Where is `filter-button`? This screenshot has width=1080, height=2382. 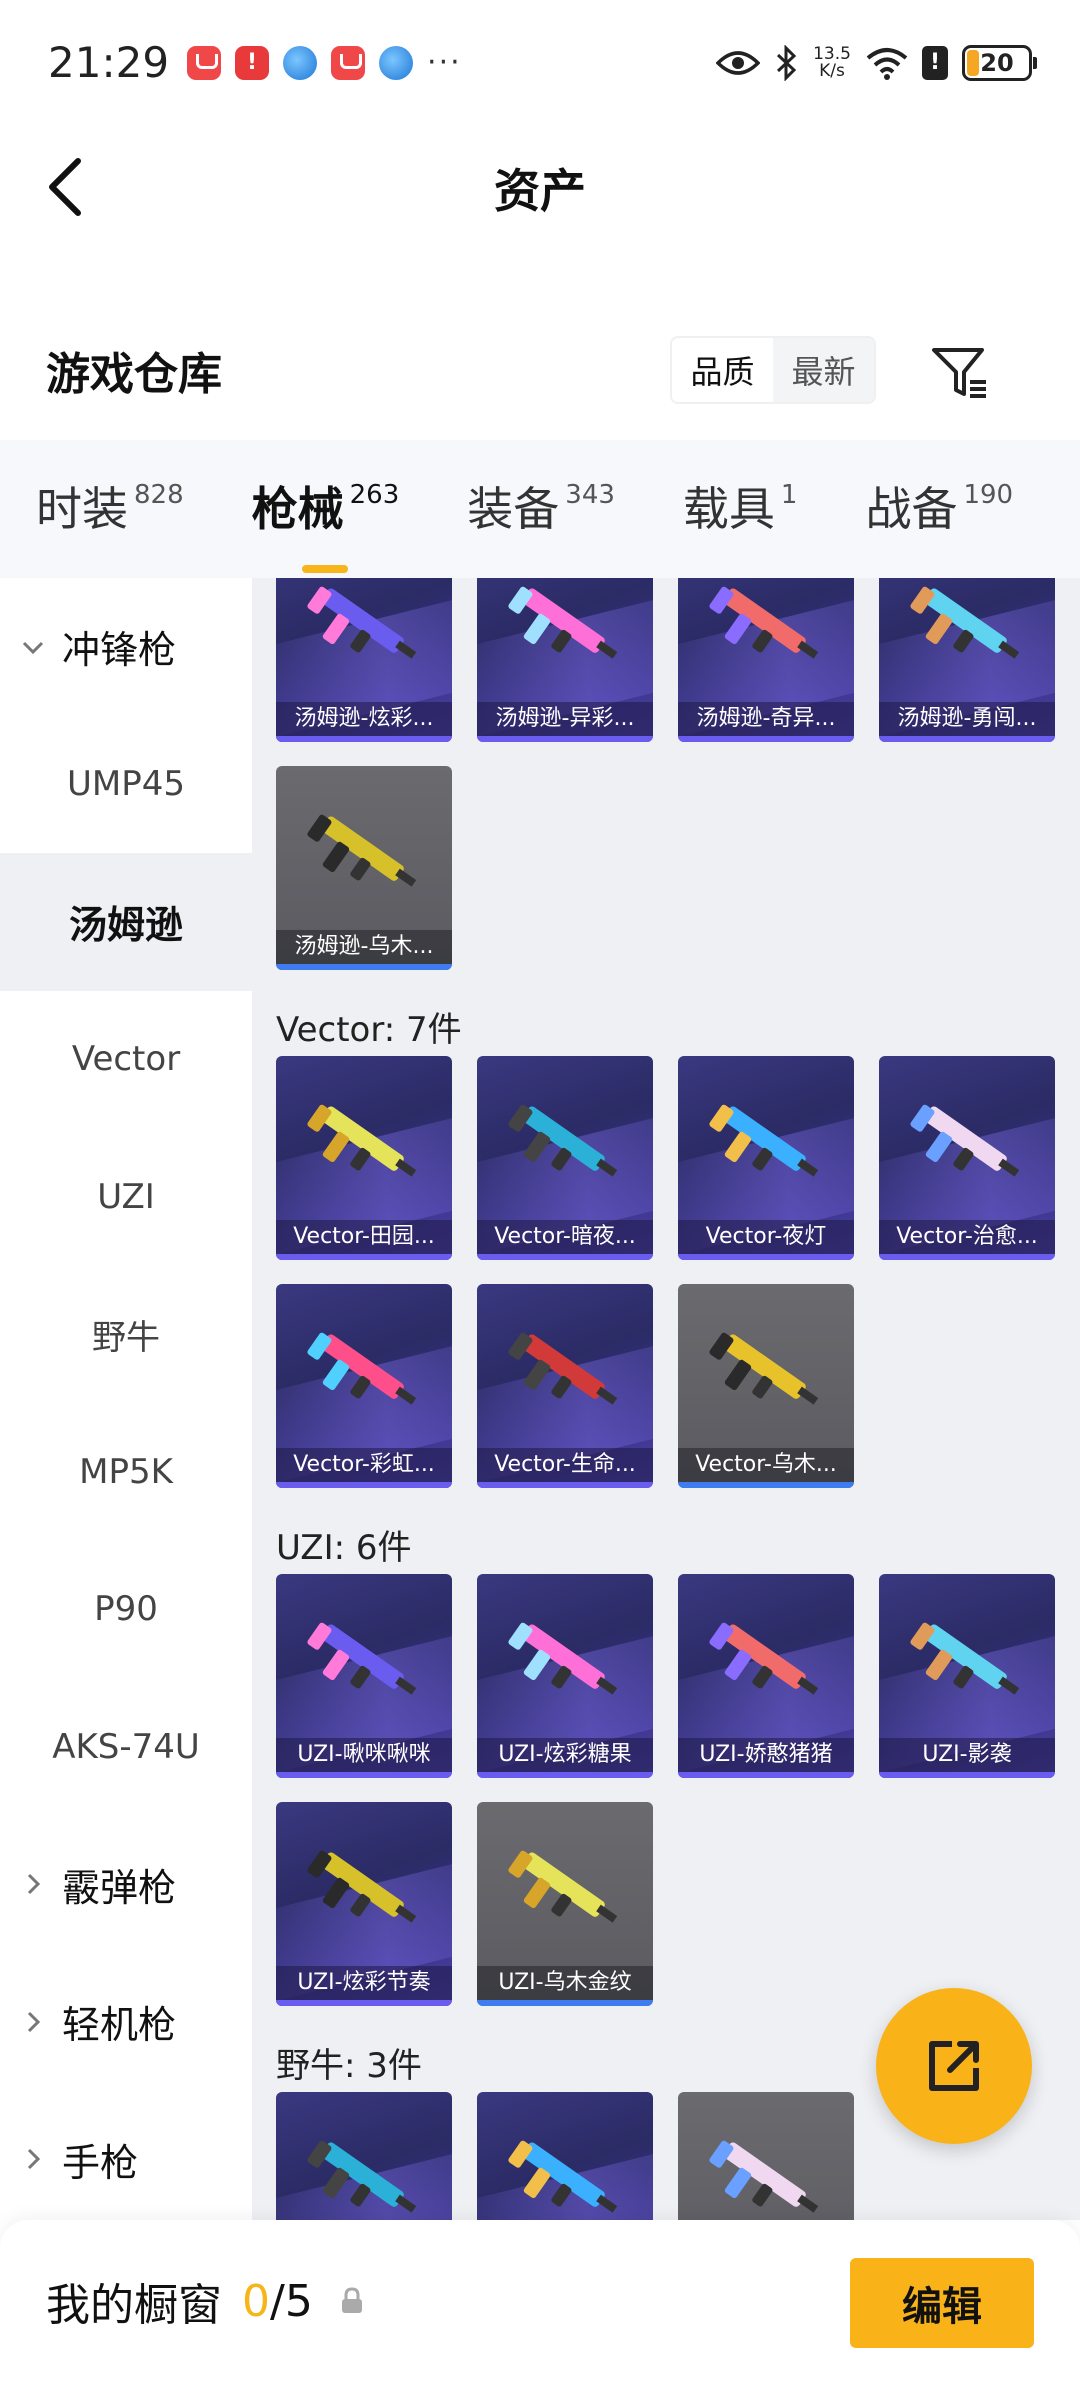 filter-button is located at coordinates (960, 372).